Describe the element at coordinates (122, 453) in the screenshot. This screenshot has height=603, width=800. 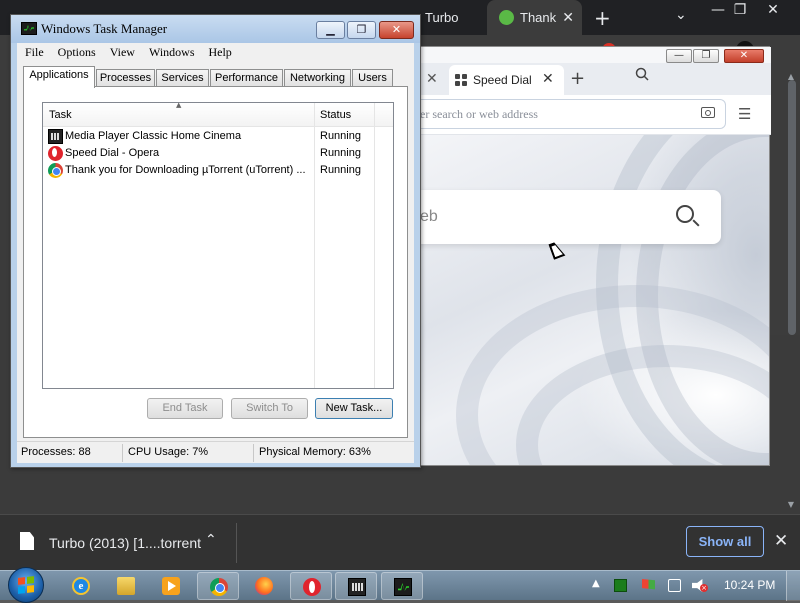
I see `status-divider` at that location.